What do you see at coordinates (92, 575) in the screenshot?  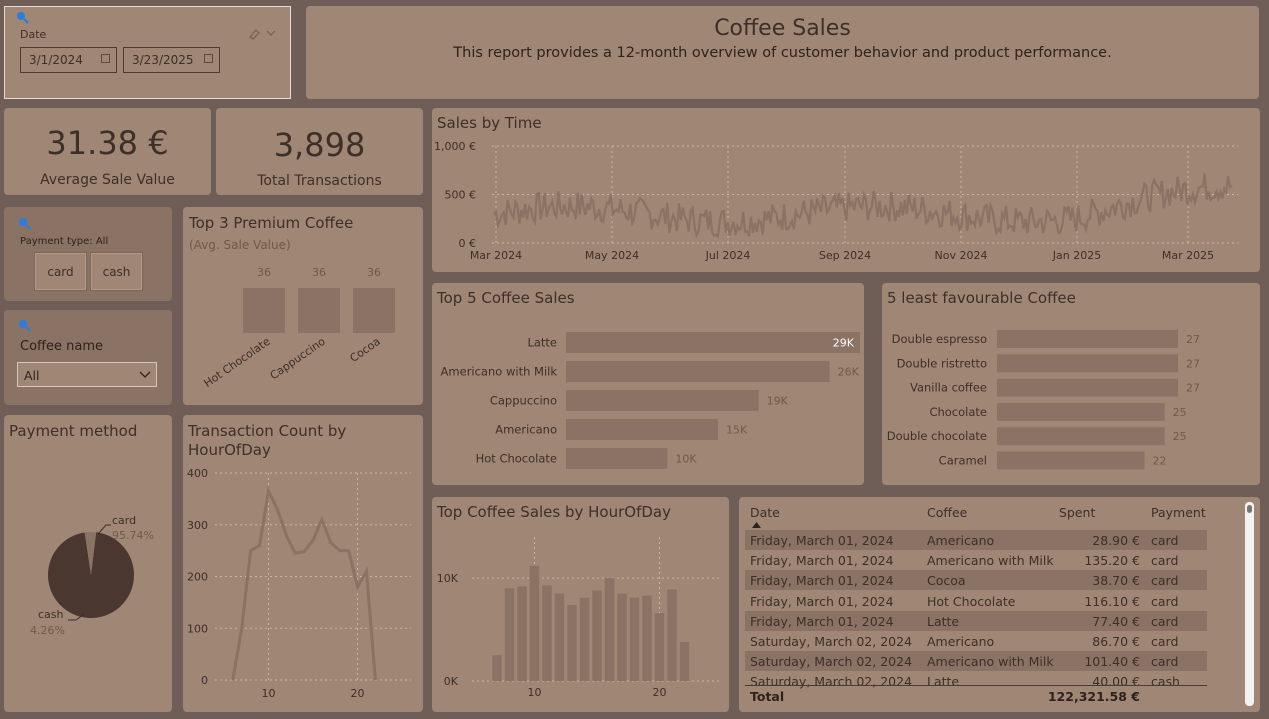 I see `payment-pie-chart: card 95.74% cash 4.26%` at bounding box center [92, 575].